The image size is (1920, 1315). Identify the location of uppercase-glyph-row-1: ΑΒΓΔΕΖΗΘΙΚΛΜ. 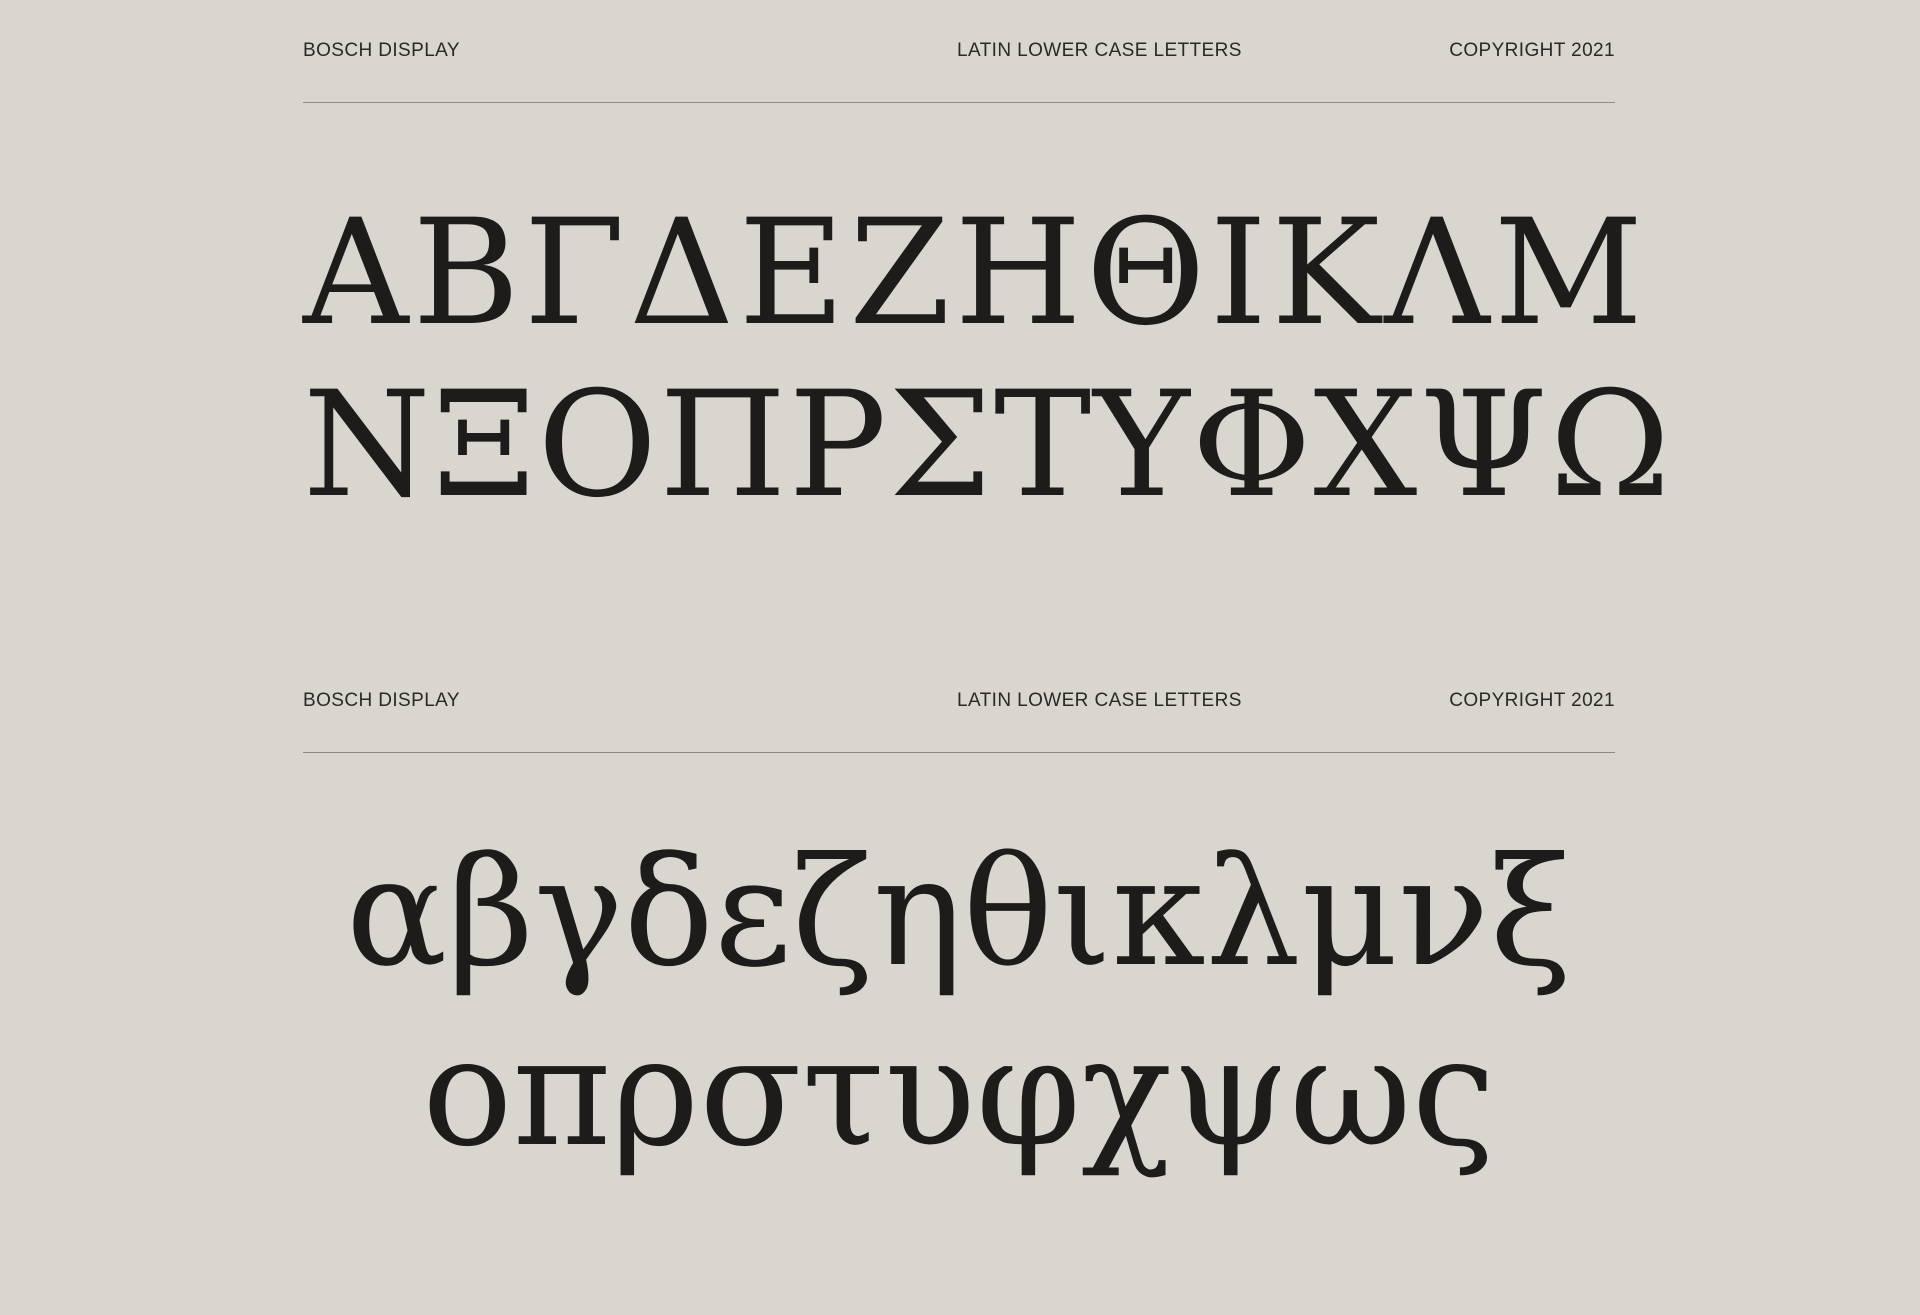
(975, 273).